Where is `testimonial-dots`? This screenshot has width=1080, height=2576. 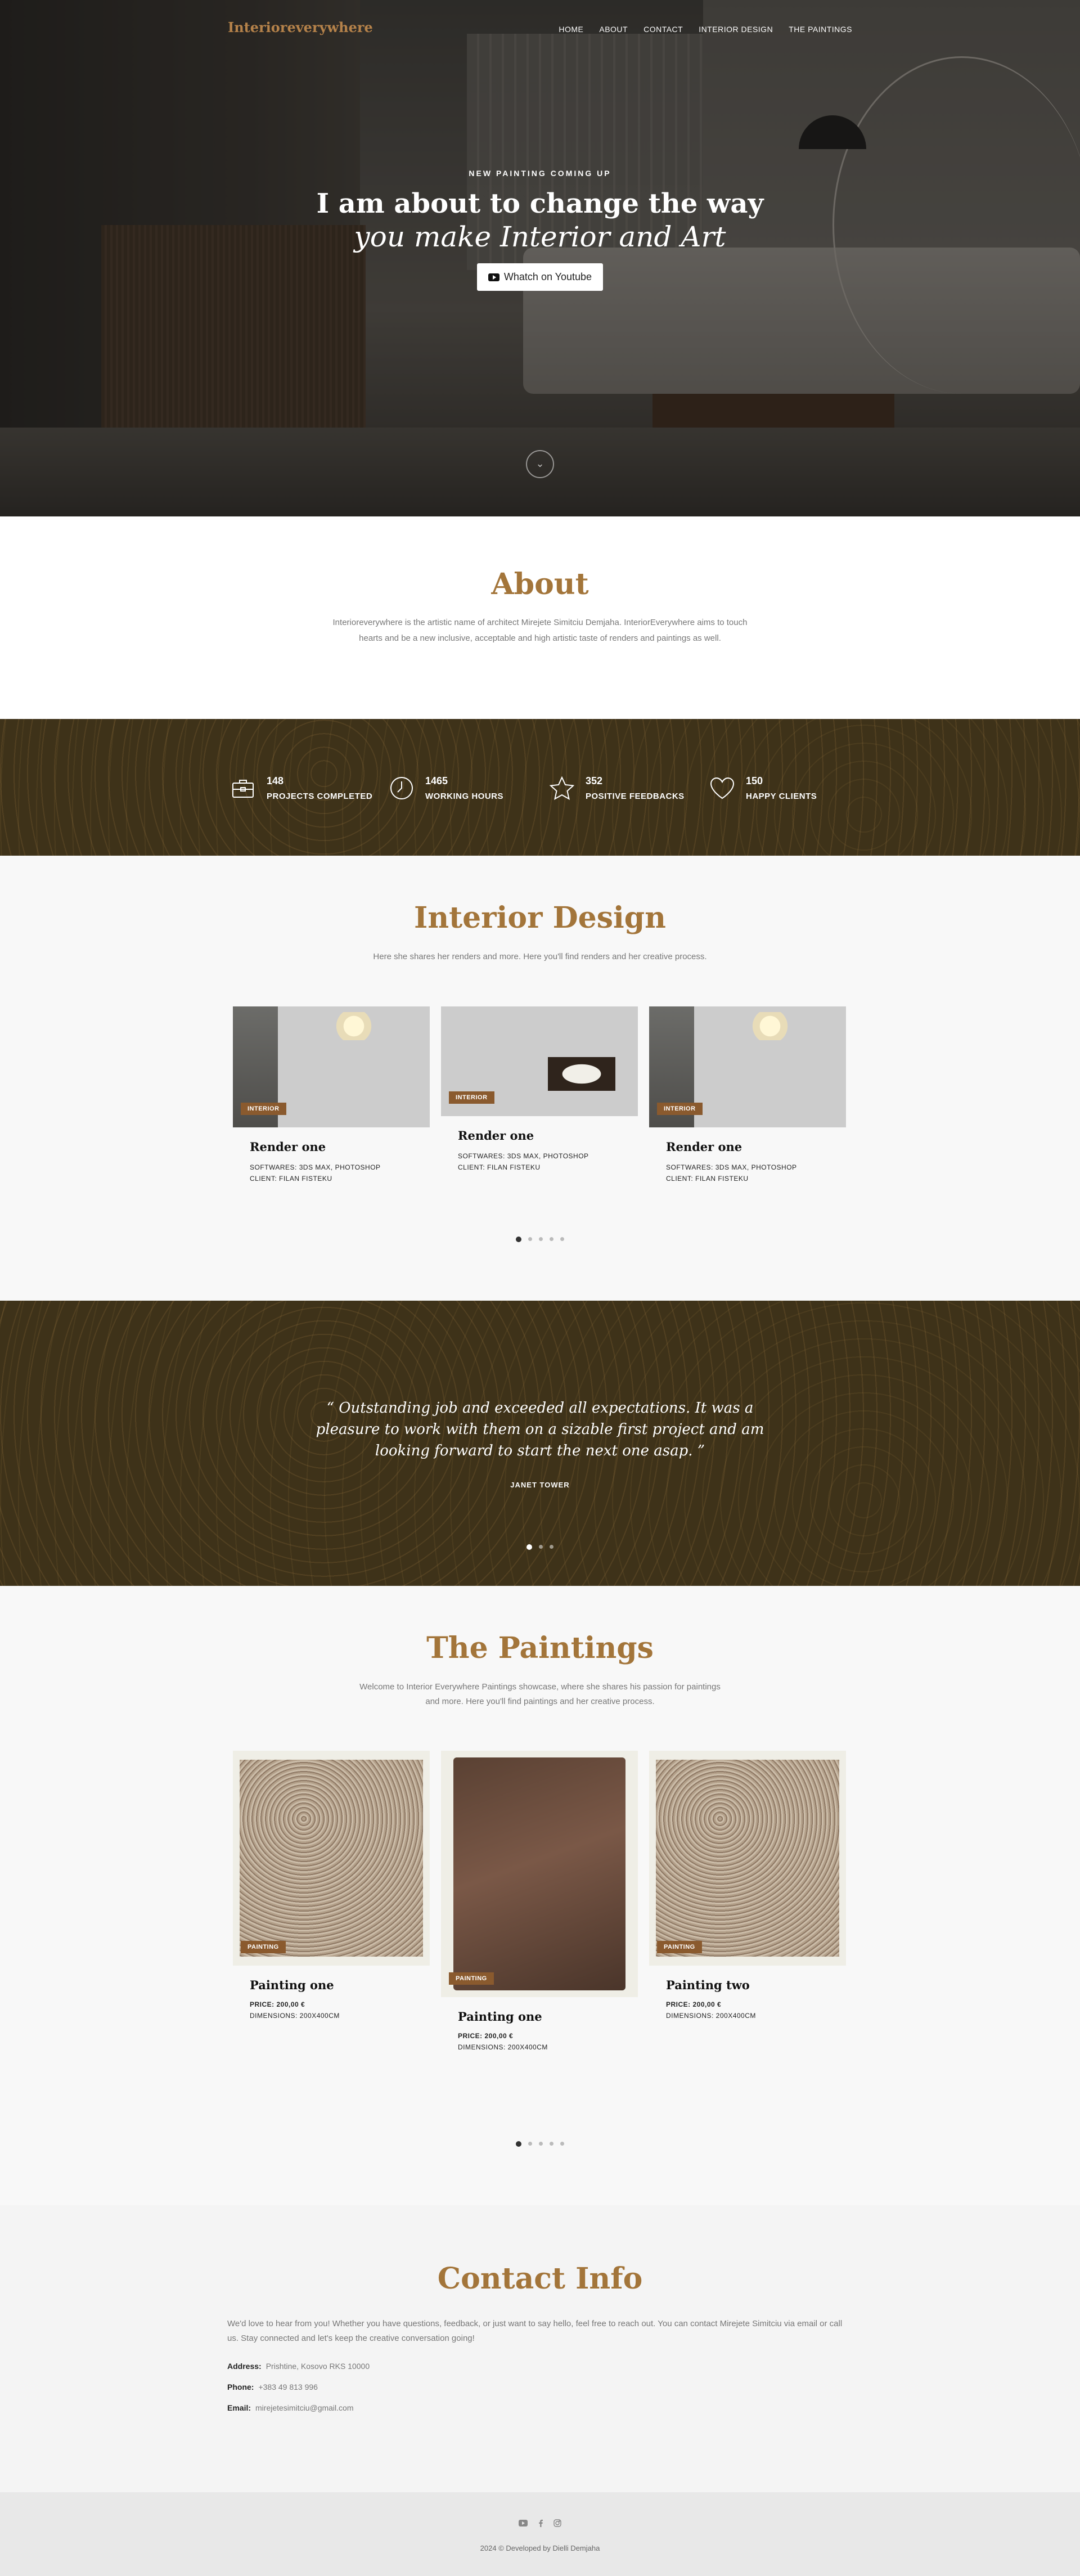
testimonial-dots is located at coordinates (540, 1547).